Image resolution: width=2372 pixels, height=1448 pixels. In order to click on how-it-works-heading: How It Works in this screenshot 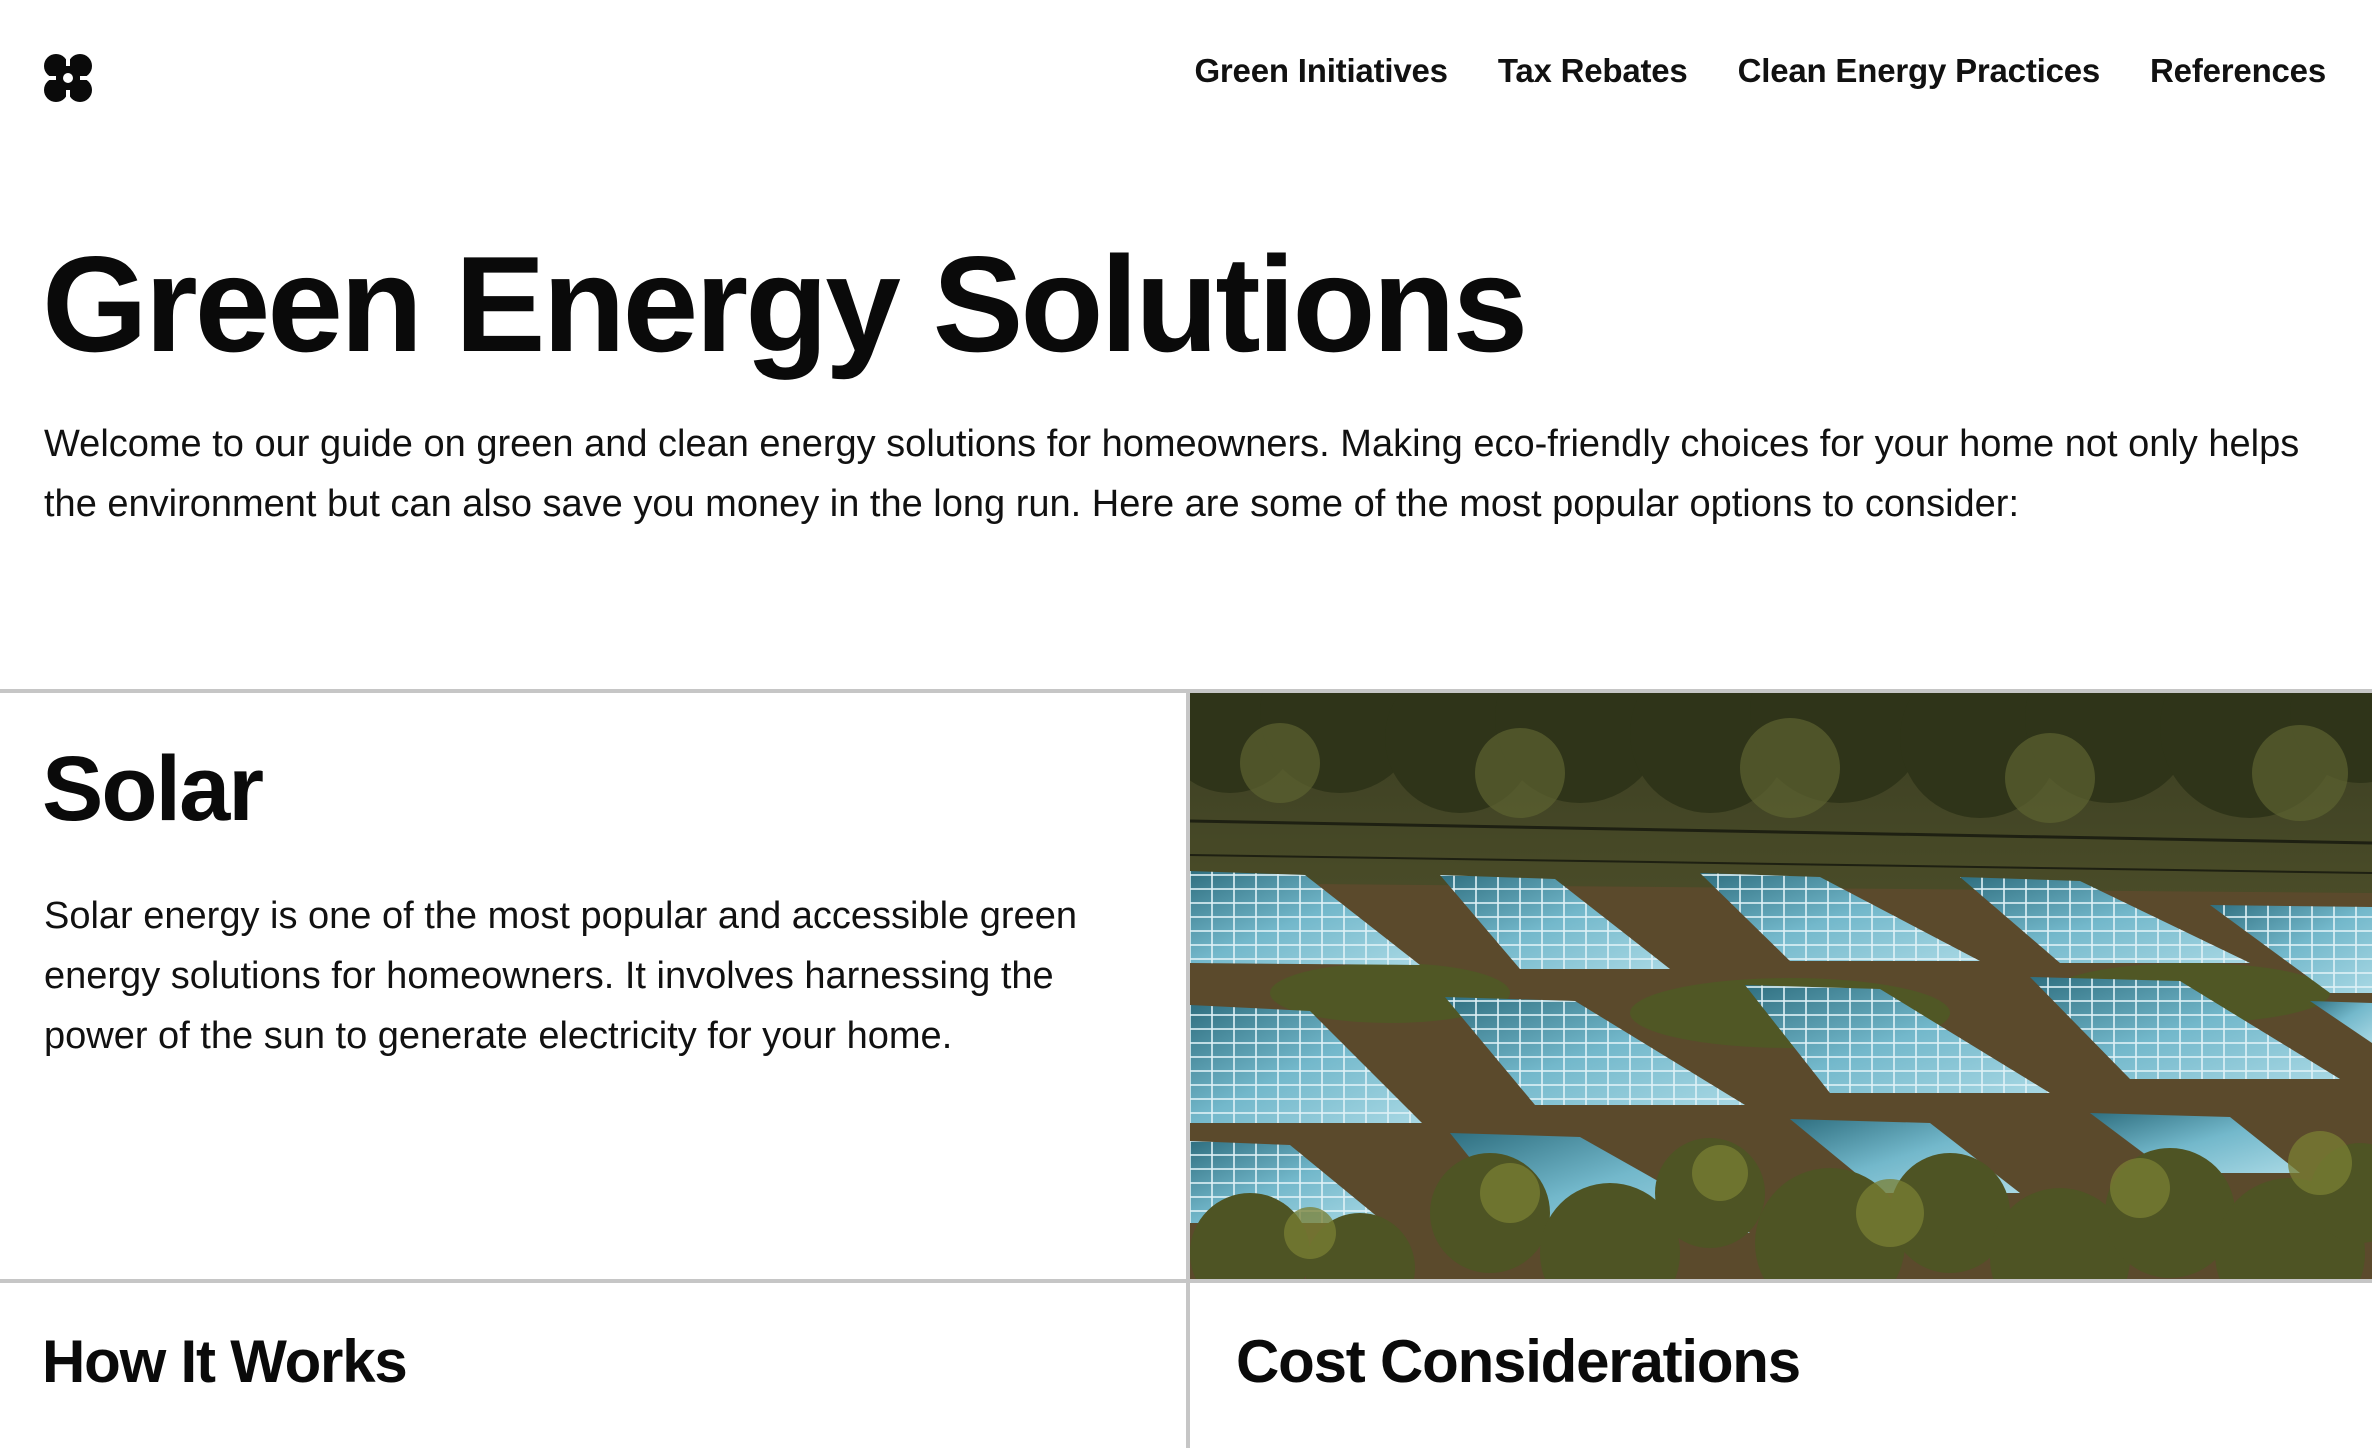, I will do `click(225, 1361)`.